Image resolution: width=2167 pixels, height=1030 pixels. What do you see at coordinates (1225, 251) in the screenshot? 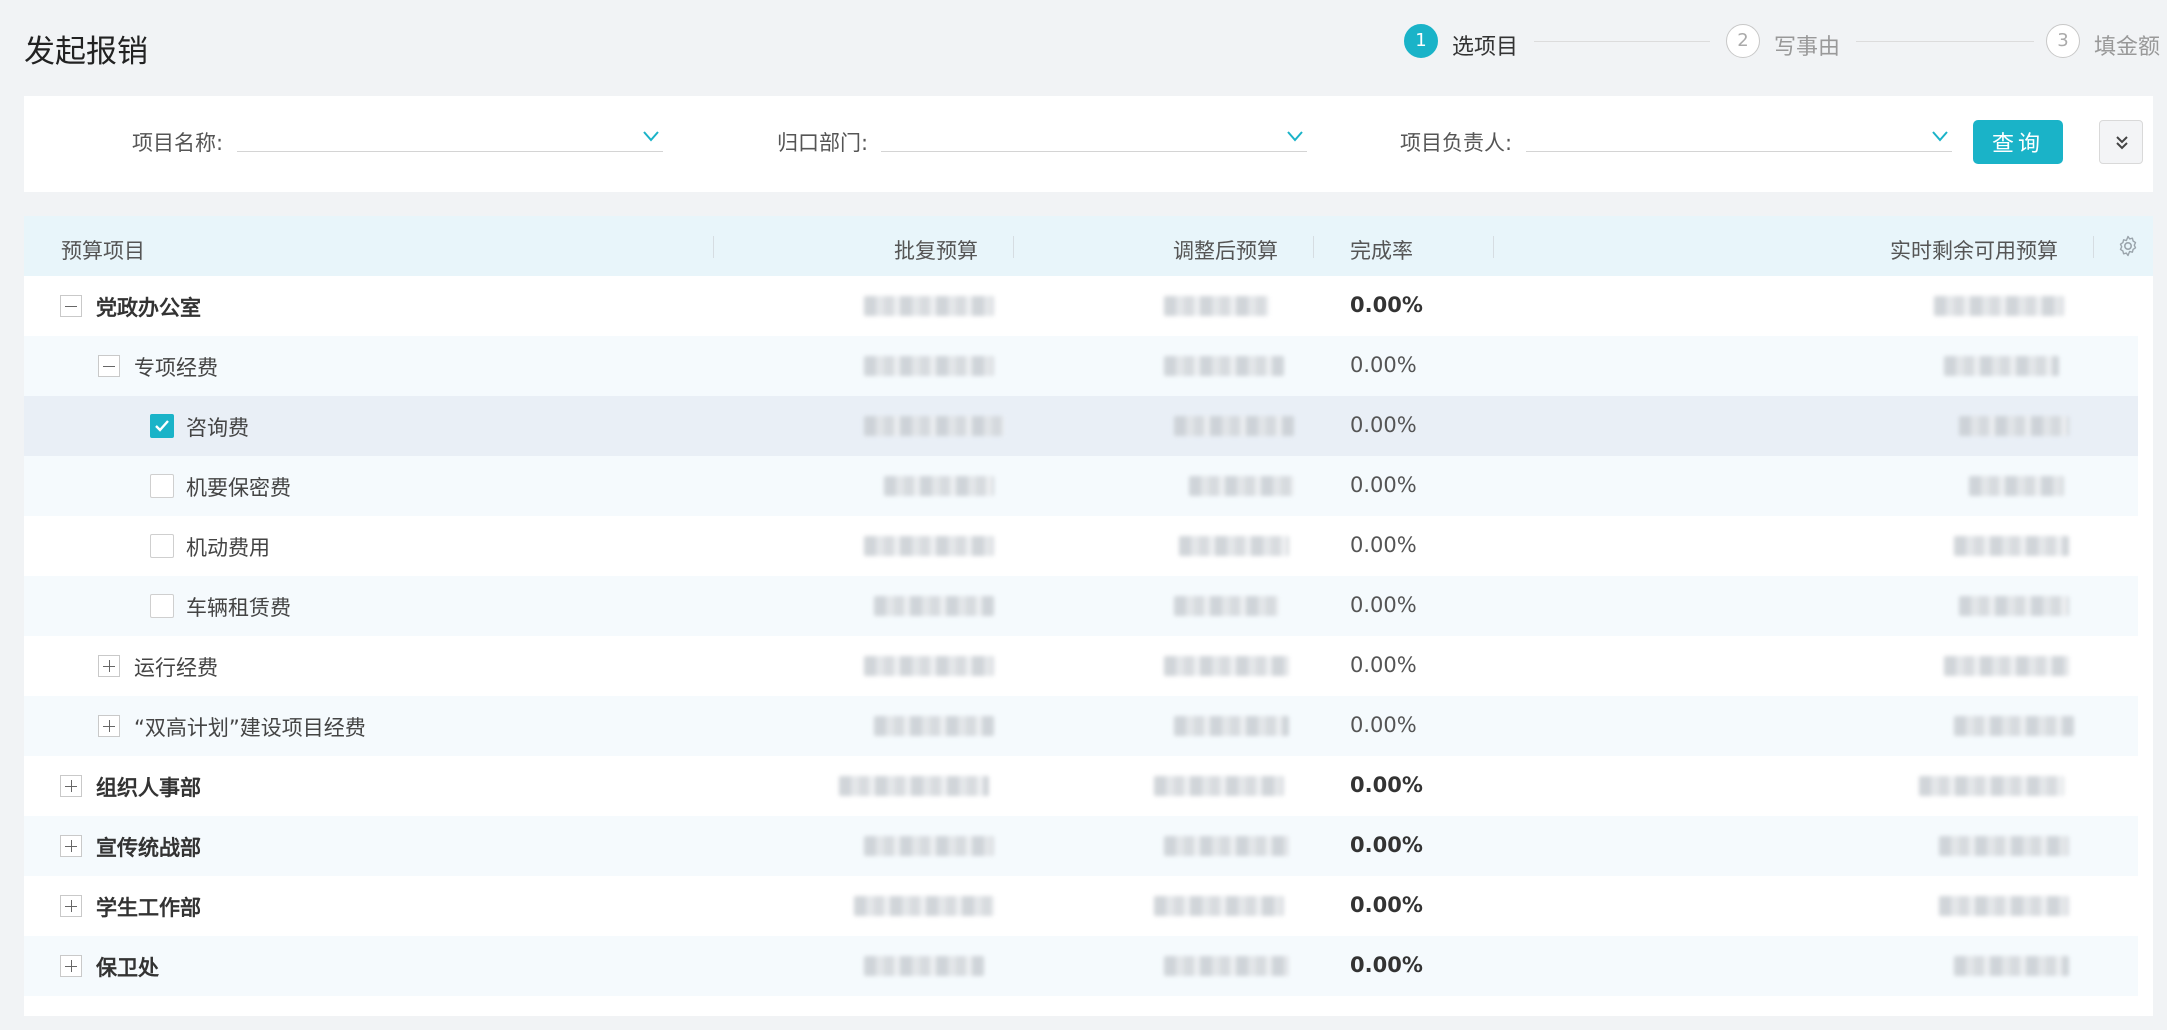
I see `header-adjusted-budget: 调整后预算` at bounding box center [1225, 251].